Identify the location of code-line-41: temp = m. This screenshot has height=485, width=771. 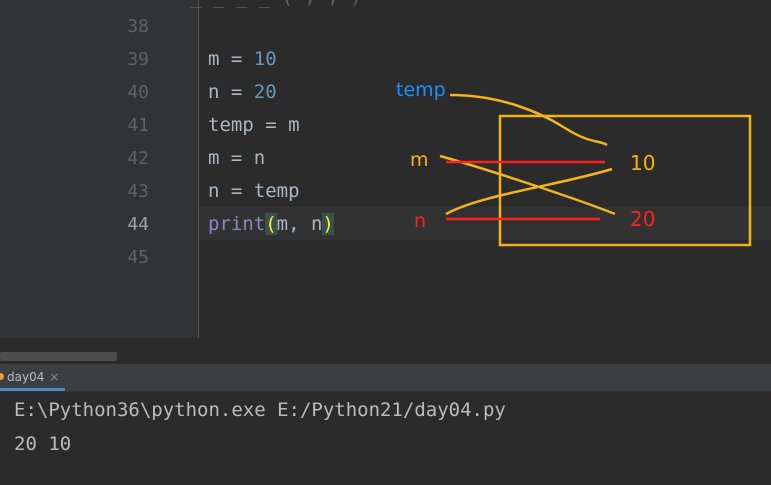
(254, 125).